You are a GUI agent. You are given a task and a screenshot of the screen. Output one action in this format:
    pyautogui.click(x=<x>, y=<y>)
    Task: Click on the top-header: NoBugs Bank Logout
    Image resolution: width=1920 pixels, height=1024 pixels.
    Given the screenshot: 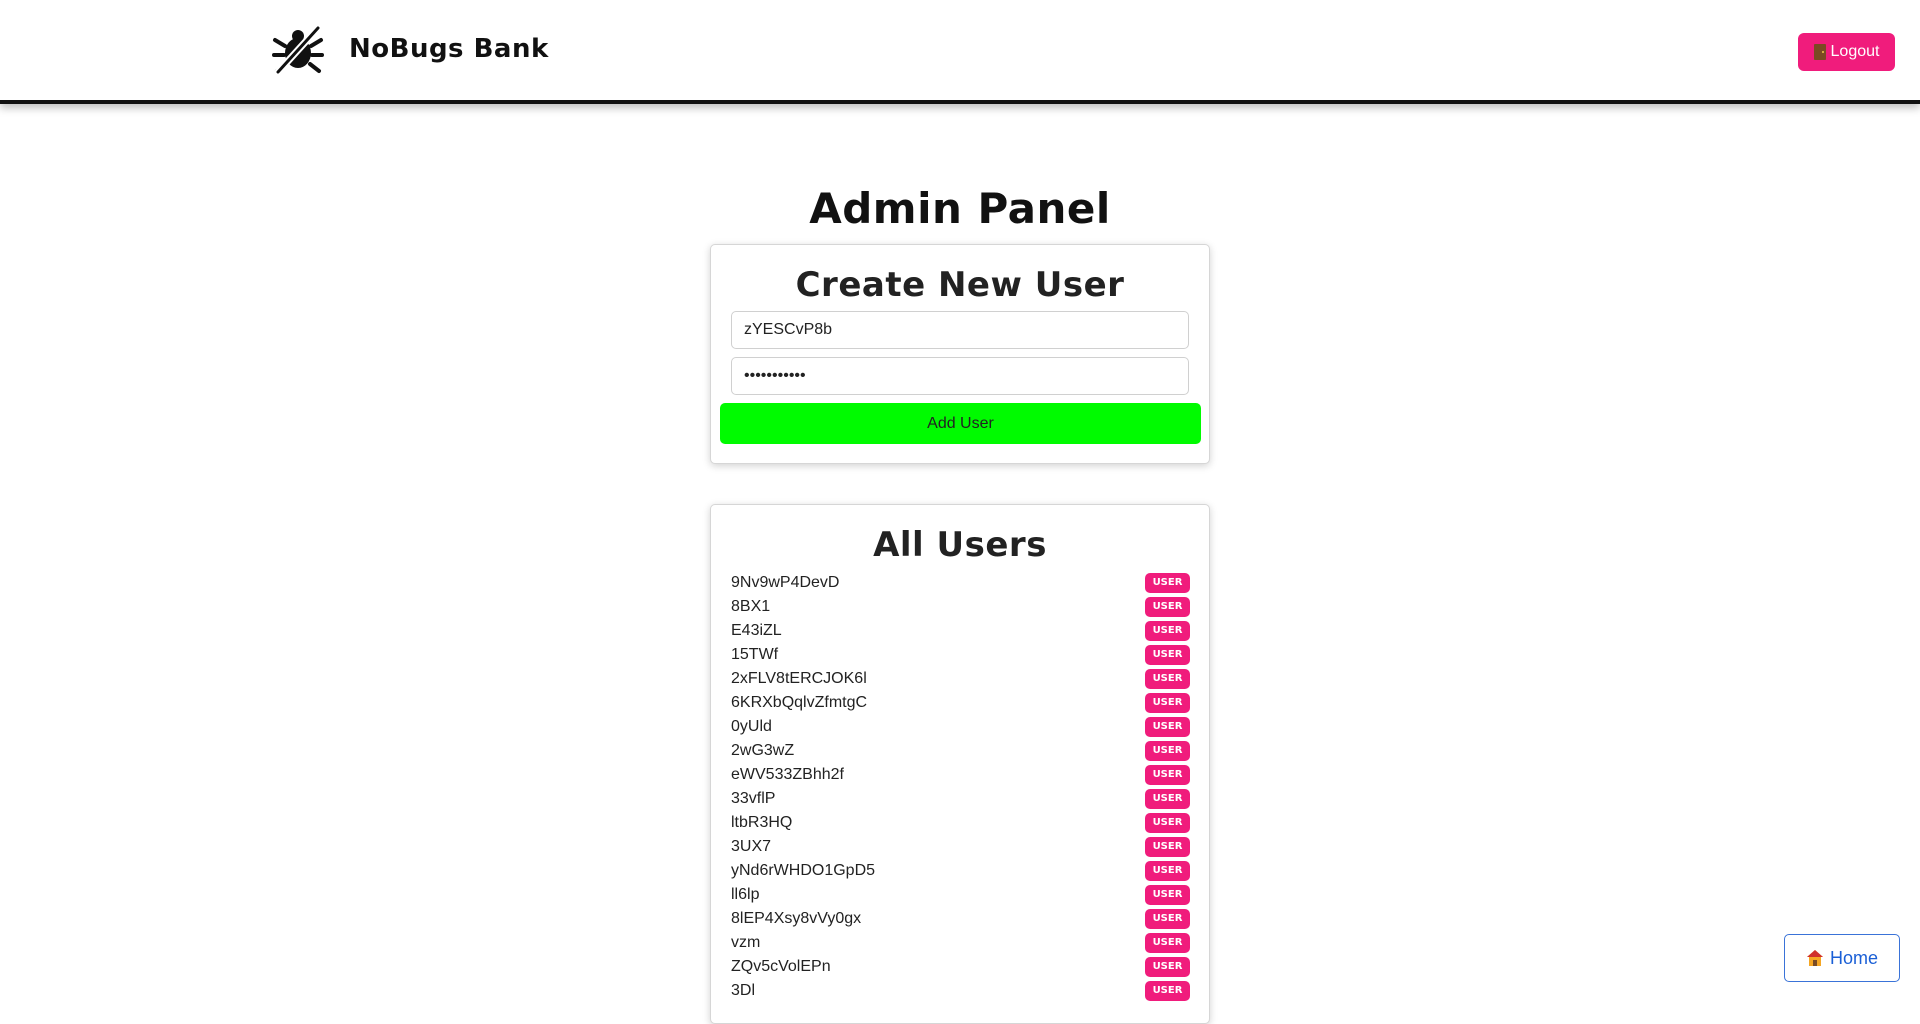 What is the action you would take?
    pyautogui.click(x=960, y=52)
    